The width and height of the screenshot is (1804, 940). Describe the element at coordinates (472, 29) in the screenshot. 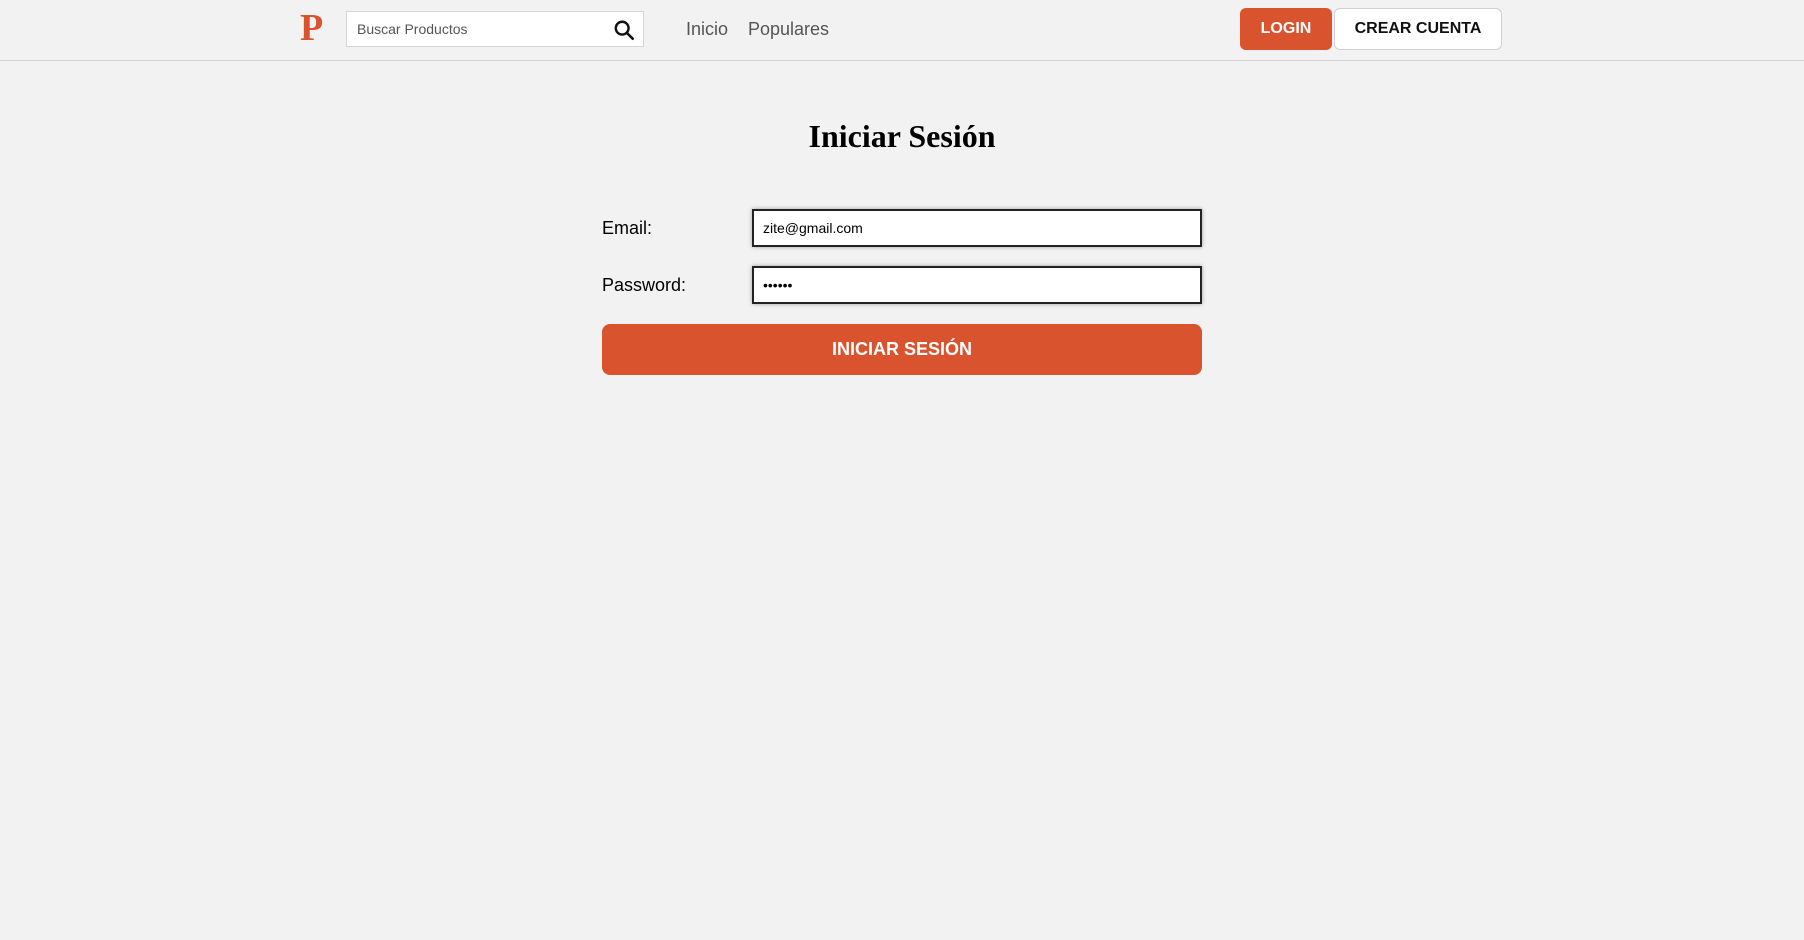

I see `search-input` at that location.